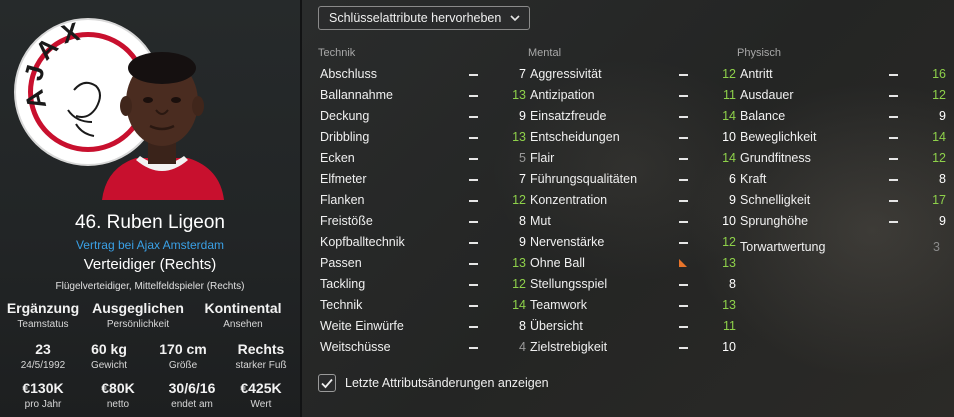 Image resolution: width=954 pixels, height=417 pixels. I want to click on attribute-row: Passen 13, so click(423, 263).